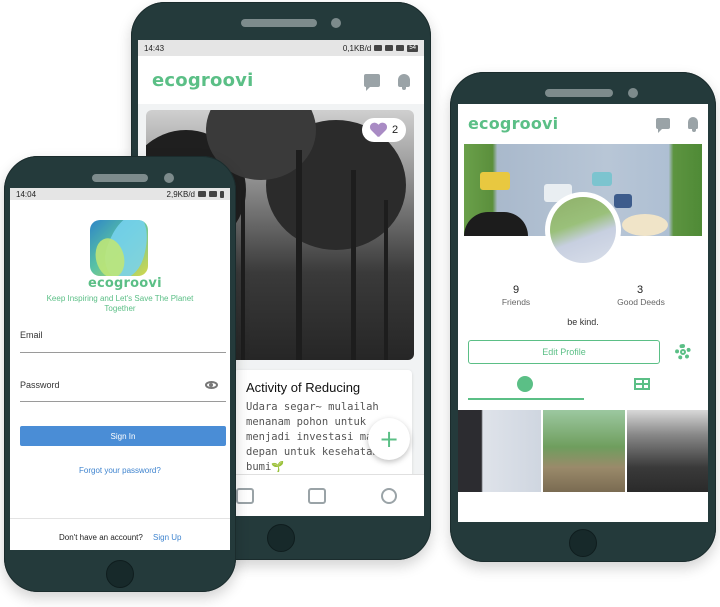 The height and width of the screenshot is (607, 720). Describe the element at coordinates (167, 537) in the screenshot. I see `sign-up-link: Sign Up` at that location.